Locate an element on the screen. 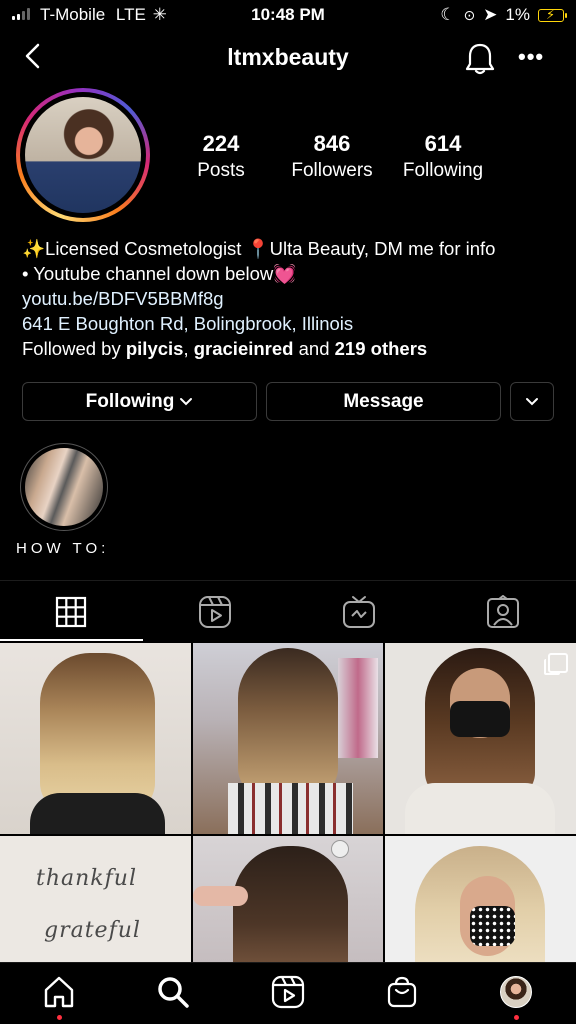 Image resolution: width=576 pixels, height=1024 pixels. home-notification-dot is located at coordinates (59, 1017).